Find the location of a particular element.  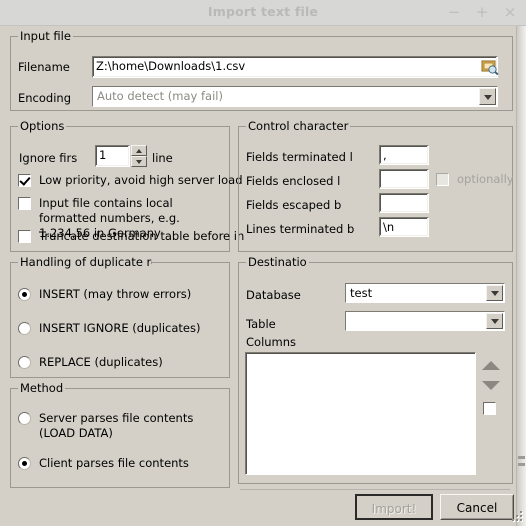

truncate-destination-checkbox: Truncate destination table before in is located at coordinates (131, 236).